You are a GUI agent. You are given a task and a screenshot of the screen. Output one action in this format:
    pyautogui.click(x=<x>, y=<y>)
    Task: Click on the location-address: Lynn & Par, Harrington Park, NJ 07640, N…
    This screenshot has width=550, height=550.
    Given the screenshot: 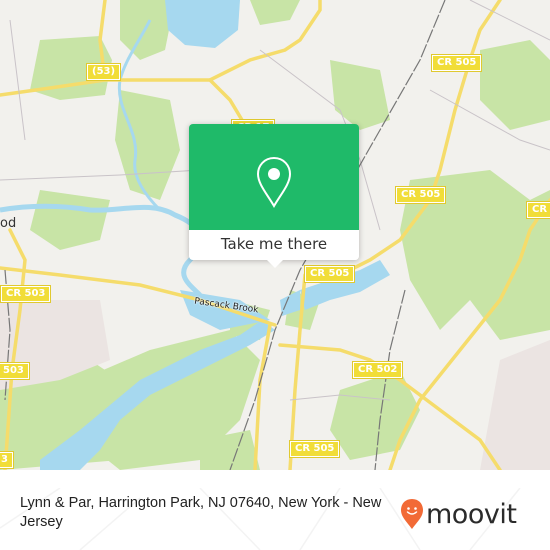 What is the action you would take?
    pyautogui.click(x=201, y=512)
    